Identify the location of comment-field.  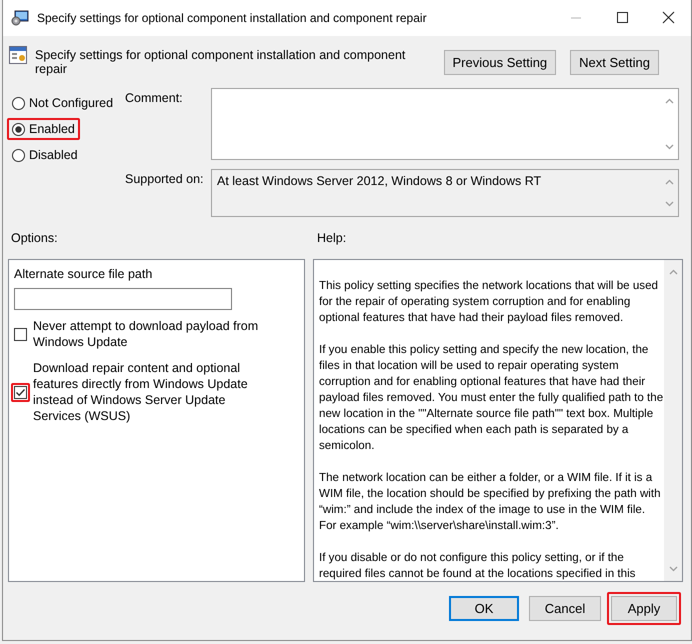
(445, 124).